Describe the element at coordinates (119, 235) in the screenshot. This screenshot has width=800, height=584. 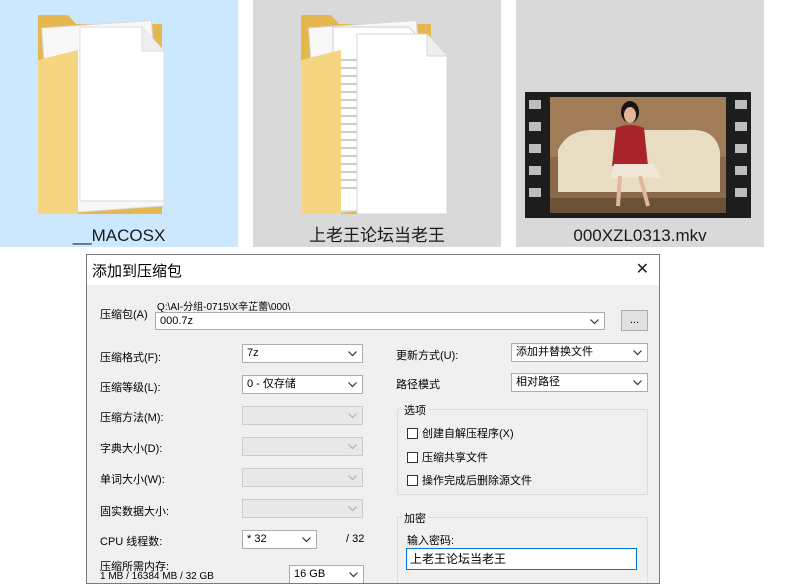
I see `item-label: __MACOSX` at that location.